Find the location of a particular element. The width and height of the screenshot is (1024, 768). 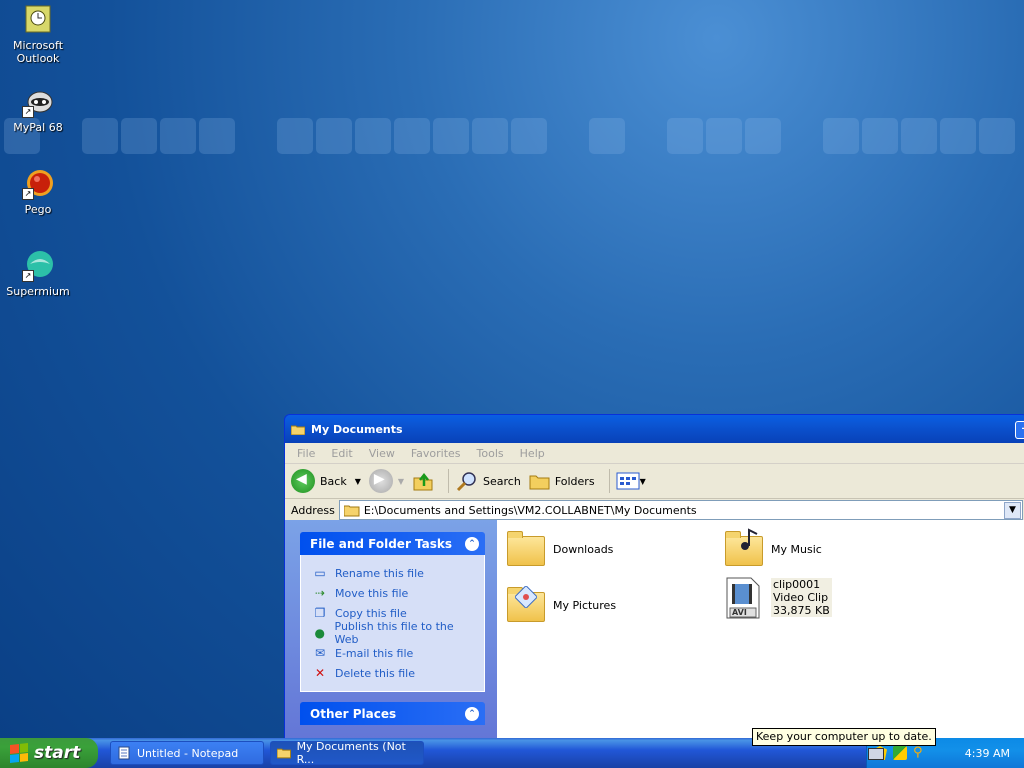

views-button: ▼ is located at coordinates (631, 481).